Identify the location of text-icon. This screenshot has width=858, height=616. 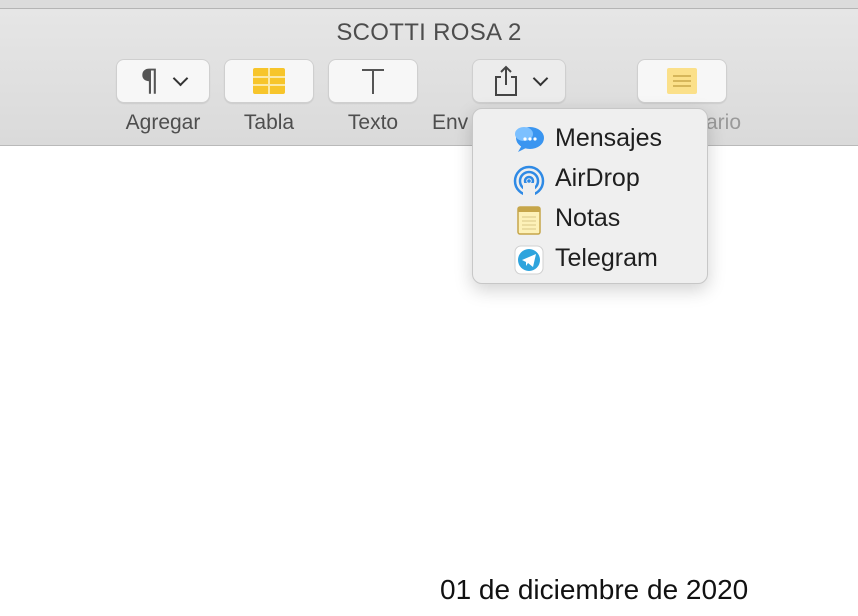
(373, 81).